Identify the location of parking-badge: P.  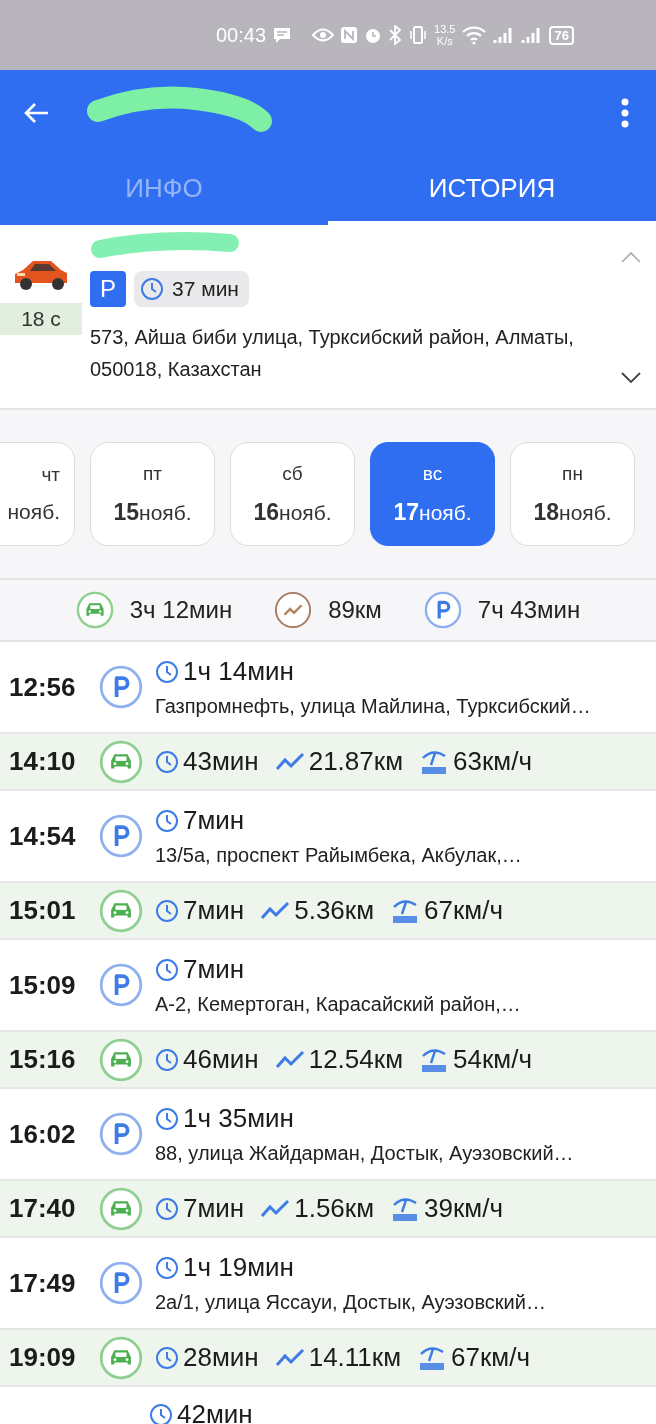
(108, 289).